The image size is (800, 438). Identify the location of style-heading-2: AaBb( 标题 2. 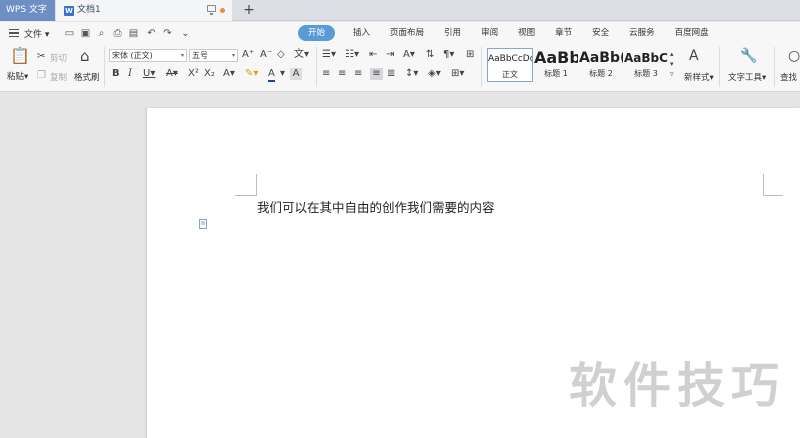
(601, 65).